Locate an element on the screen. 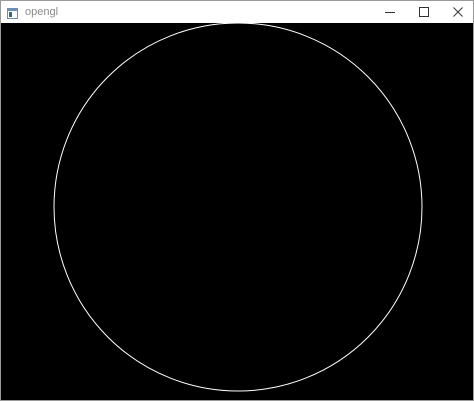  window-title: opengl is located at coordinates (42, 12).